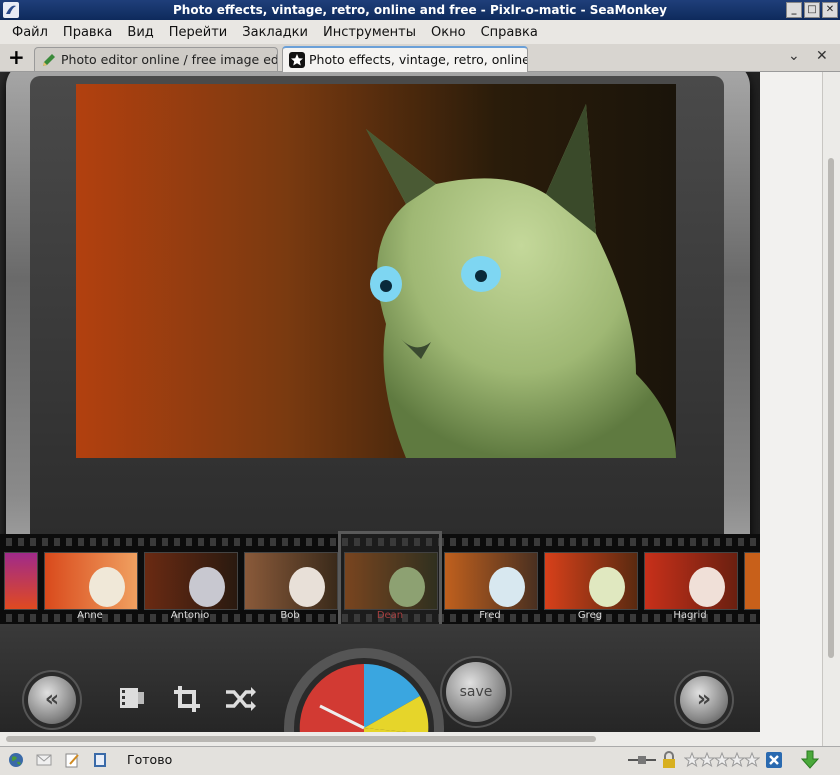 Image resolution: width=840 pixels, height=775 pixels. Describe the element at coordinates (90, 615) in the screenshot. I see `filter-label-anne: Anne` at that location.